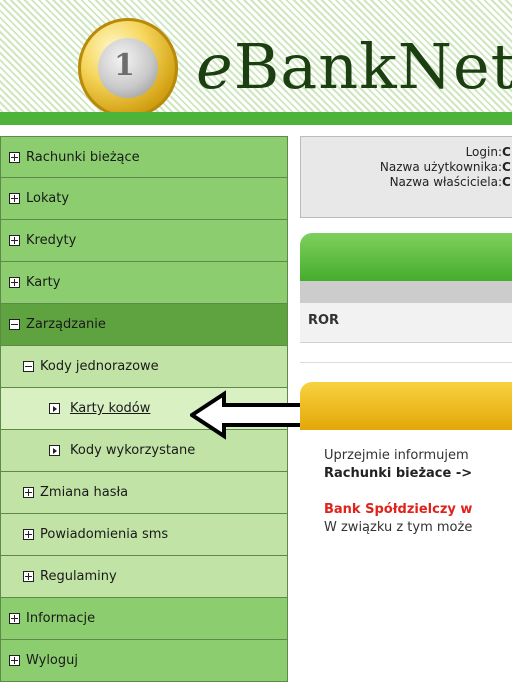  I want to click on sidebar-item-zmiana-hasla: Zmiana hasła, so click(144, 493).